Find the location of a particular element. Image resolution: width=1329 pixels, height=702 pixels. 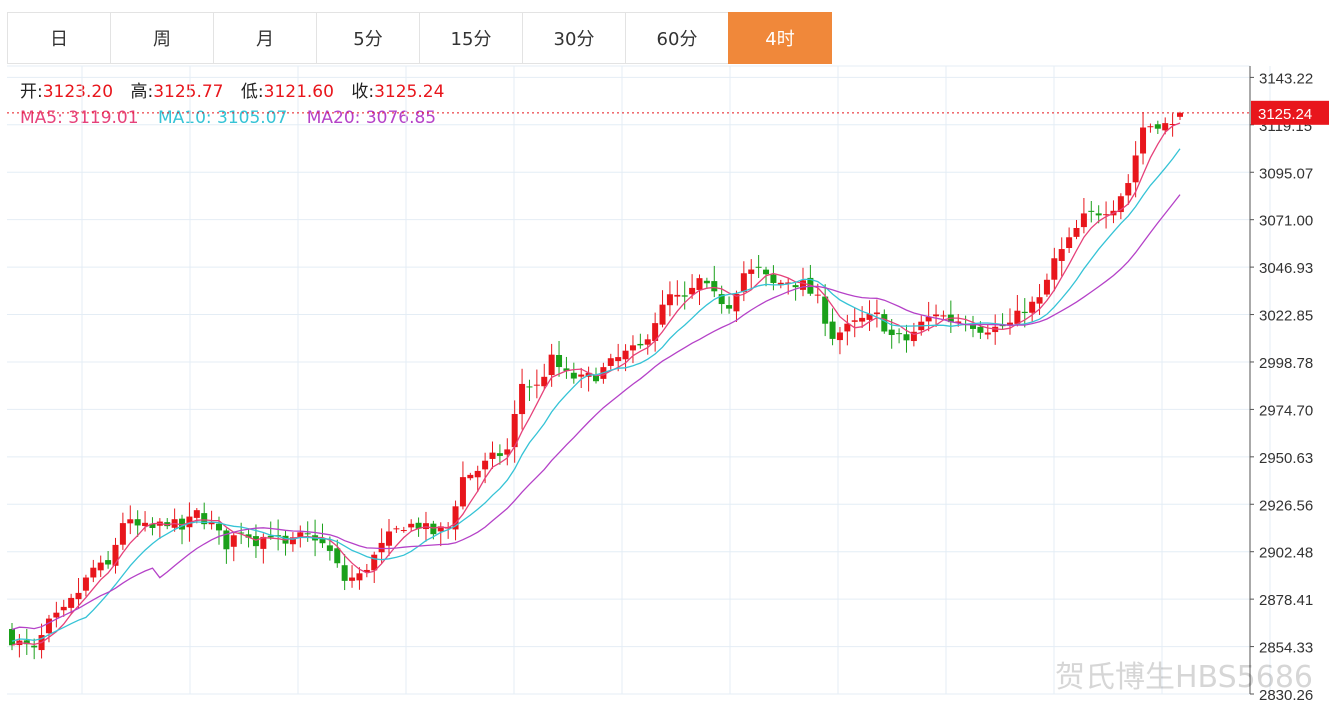

y-tick-label: 2950.63 is located at coordinates (1286, 458).